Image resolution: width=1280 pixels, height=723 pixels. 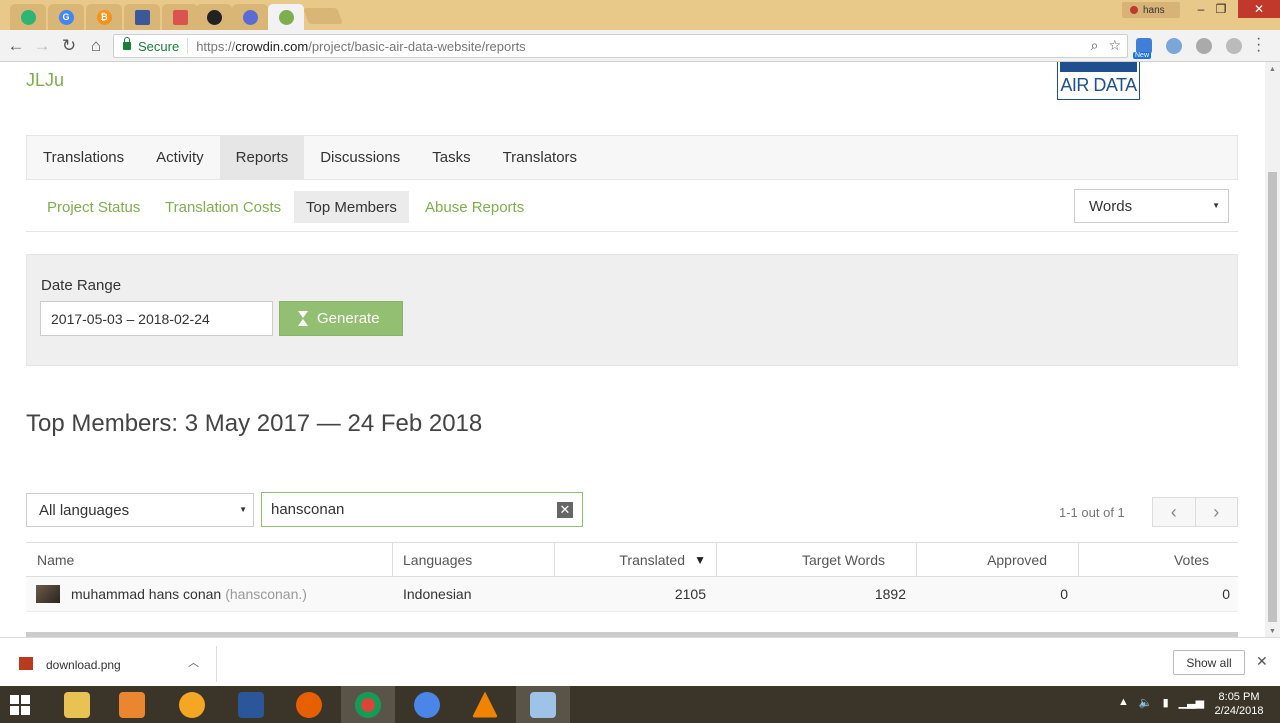 What do you see at coordinates (132, 704) in the screenshot?
I see `media-player-icon` at bounding box center [132, 704].